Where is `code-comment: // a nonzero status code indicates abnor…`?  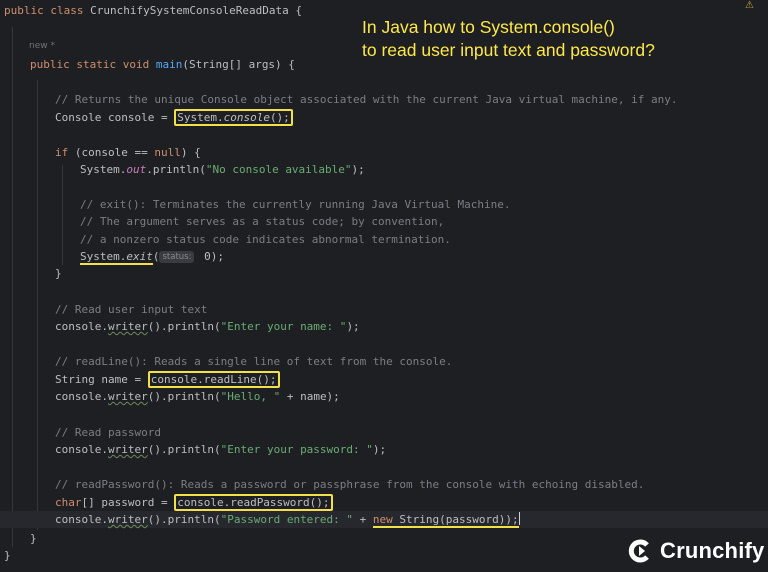 code-comment: // a nonzero status code indicates abnor… is located at coordinates (424, 239).